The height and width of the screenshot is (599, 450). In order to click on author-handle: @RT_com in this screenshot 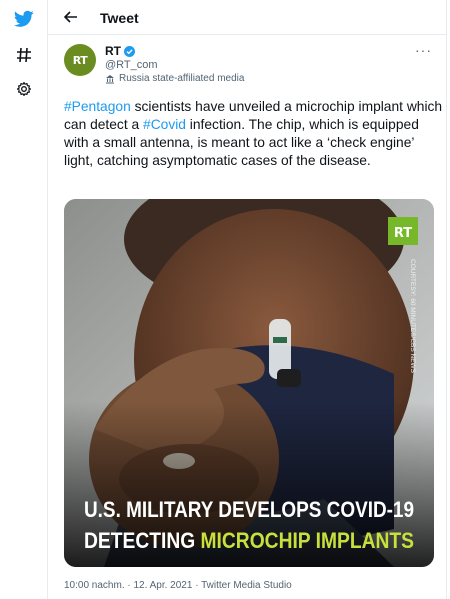, I will do `click(131, 65)`.